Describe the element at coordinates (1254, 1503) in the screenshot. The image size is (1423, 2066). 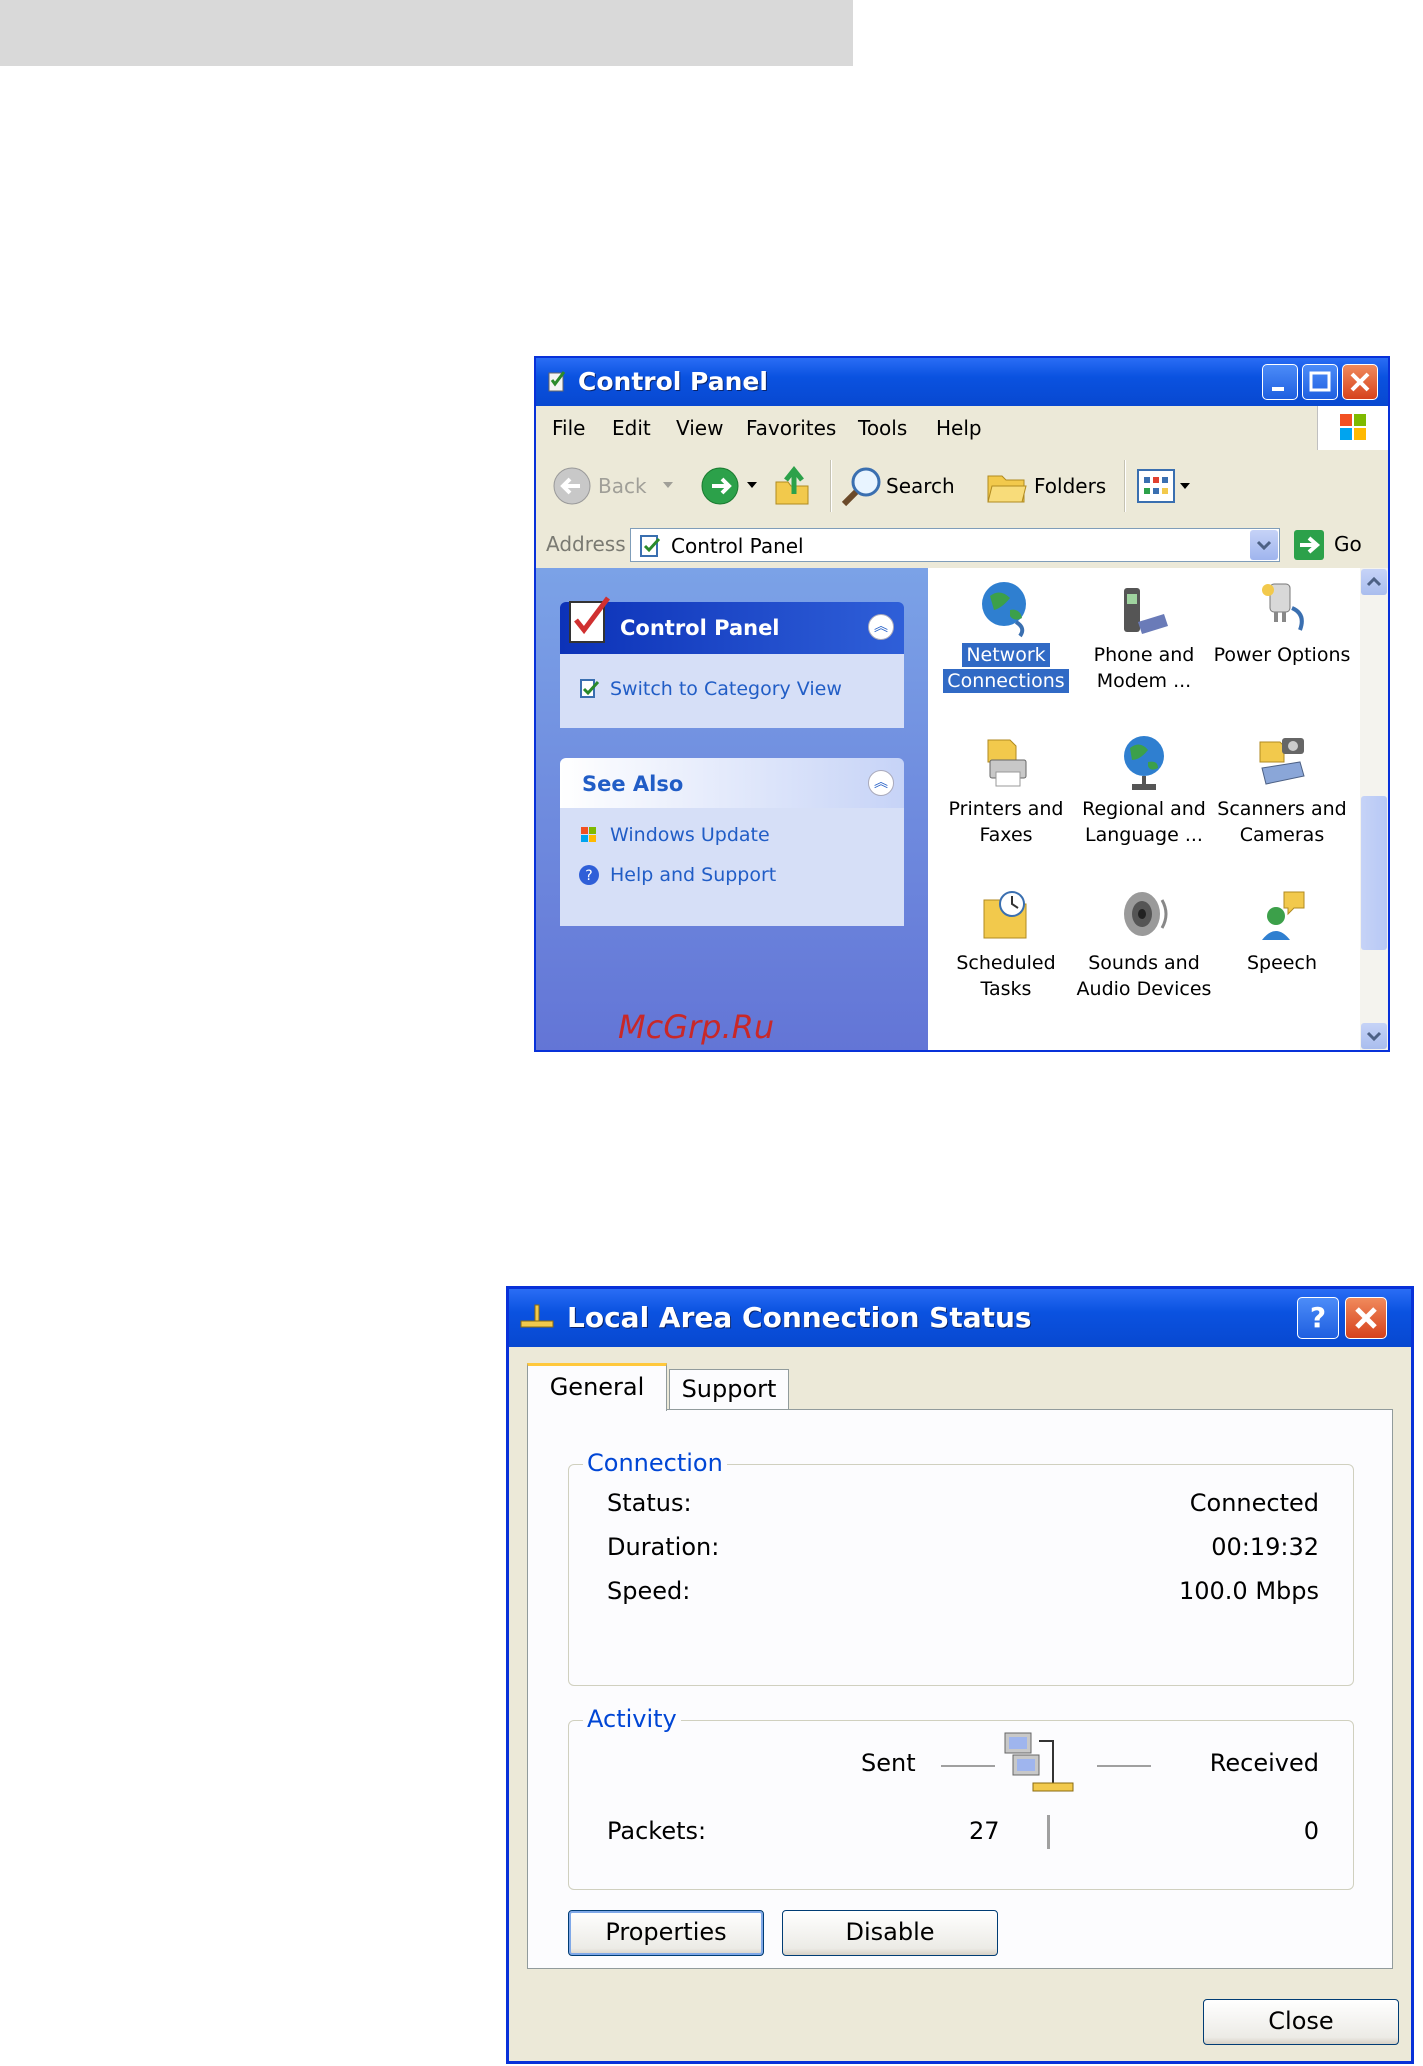
I see `status-value: Connected` at that location.